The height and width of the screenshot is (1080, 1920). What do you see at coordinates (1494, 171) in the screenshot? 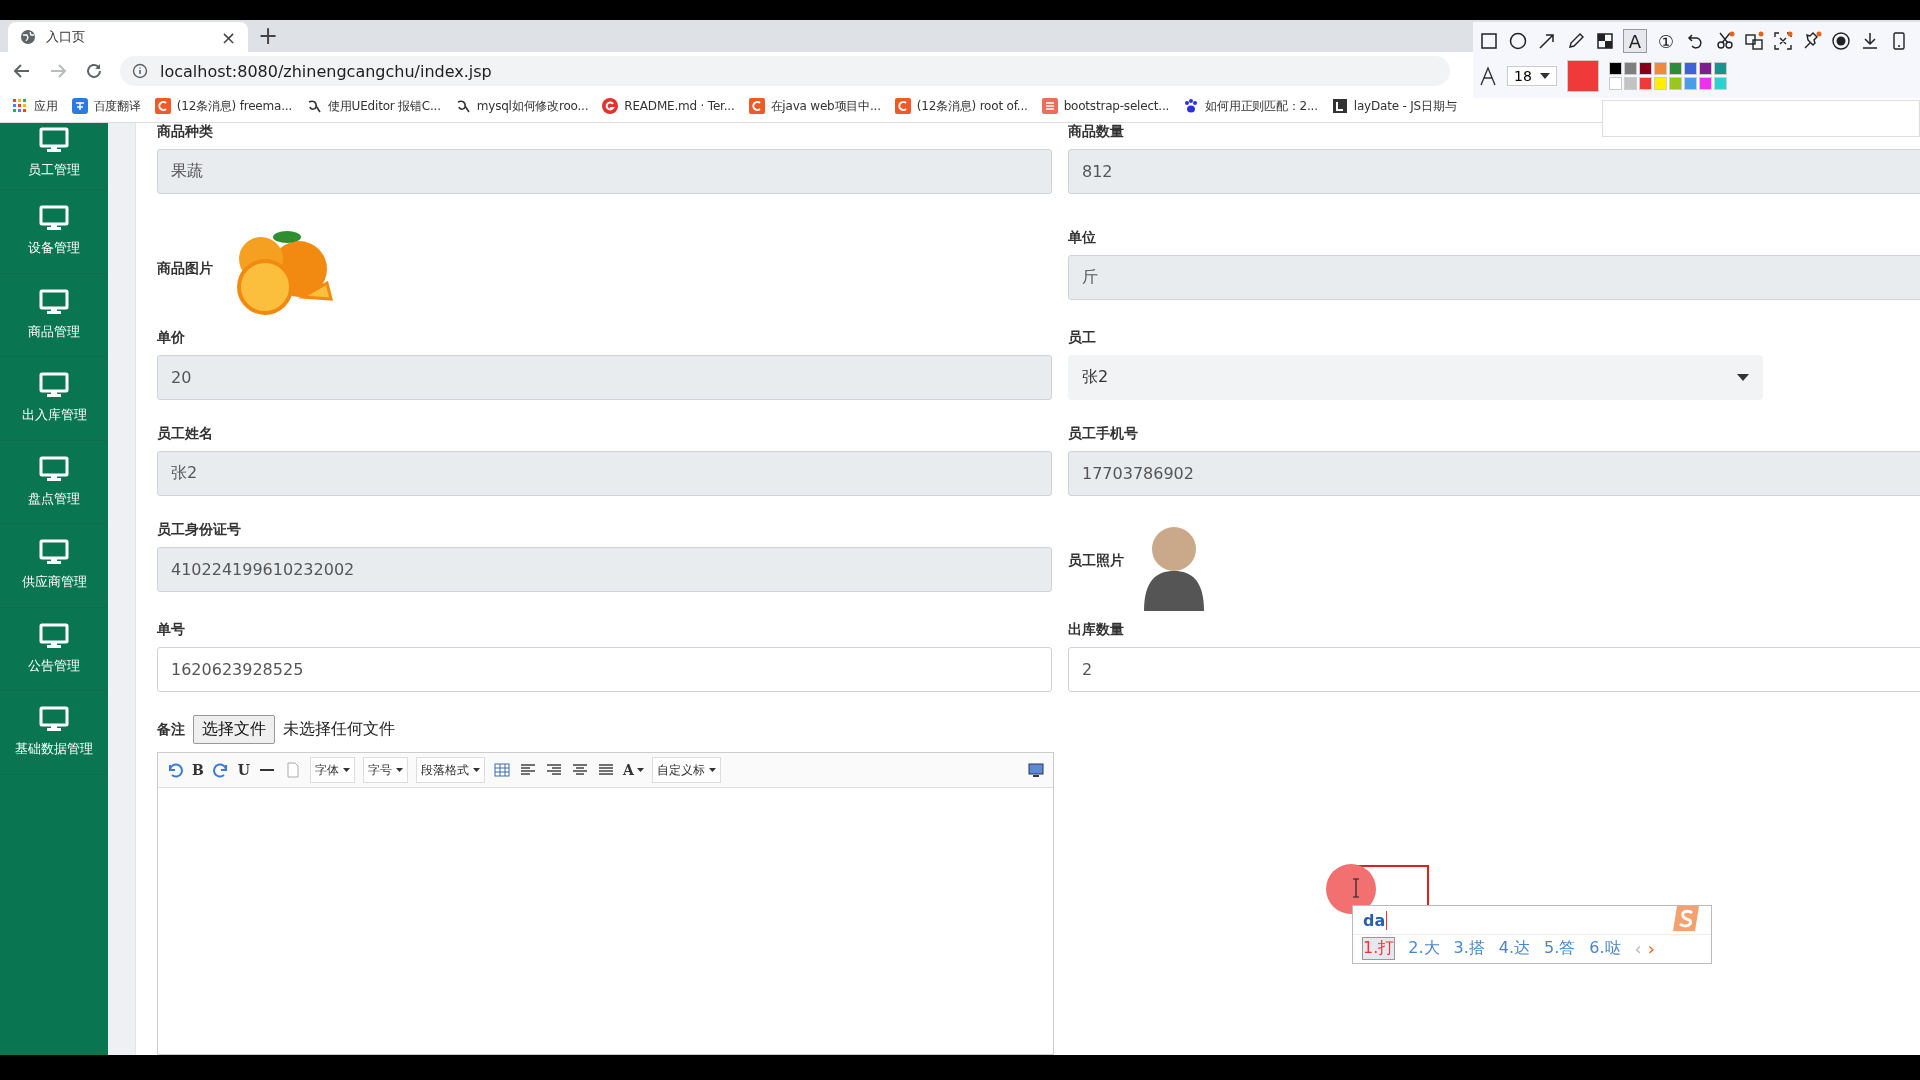
I see `input-field: 812` at bounding box center [1494, 171].